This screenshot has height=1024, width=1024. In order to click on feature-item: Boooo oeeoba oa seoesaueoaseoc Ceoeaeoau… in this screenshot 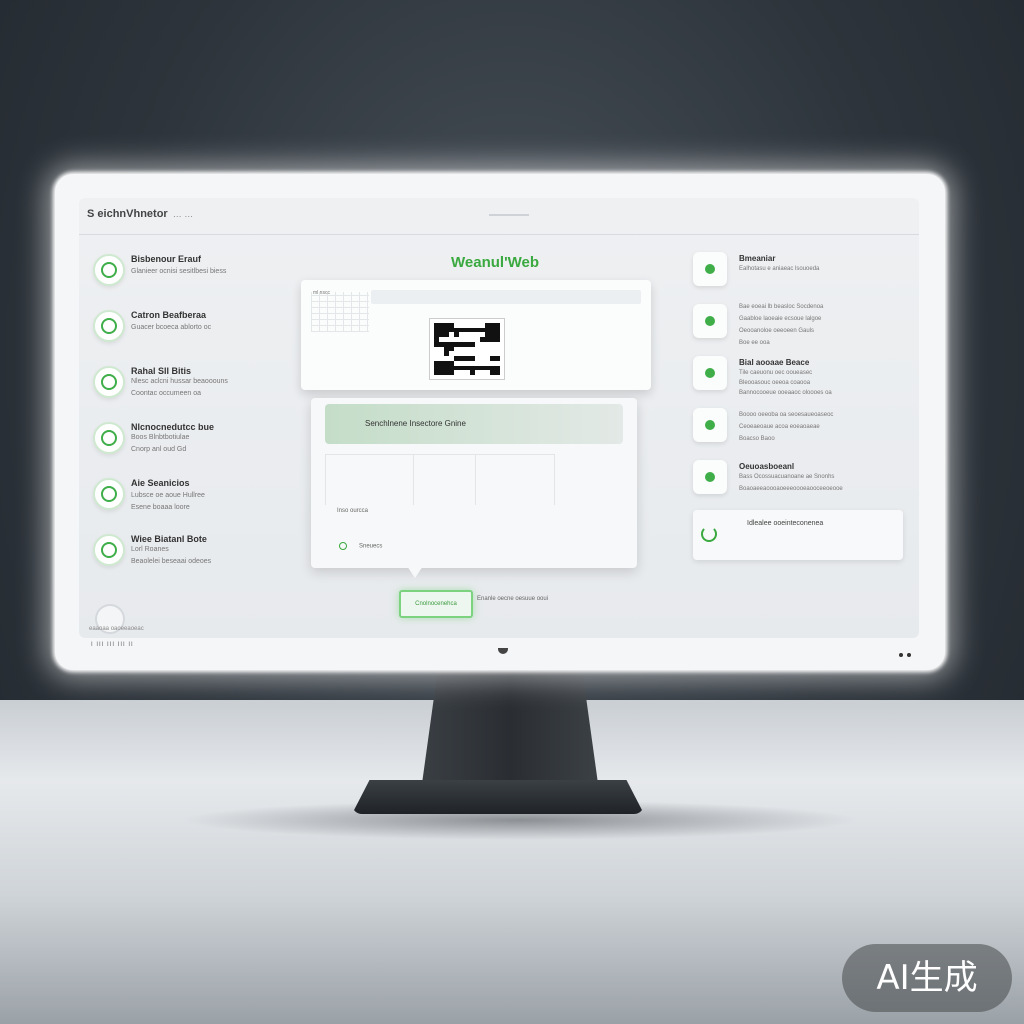, I will do `click(803, 432)`.